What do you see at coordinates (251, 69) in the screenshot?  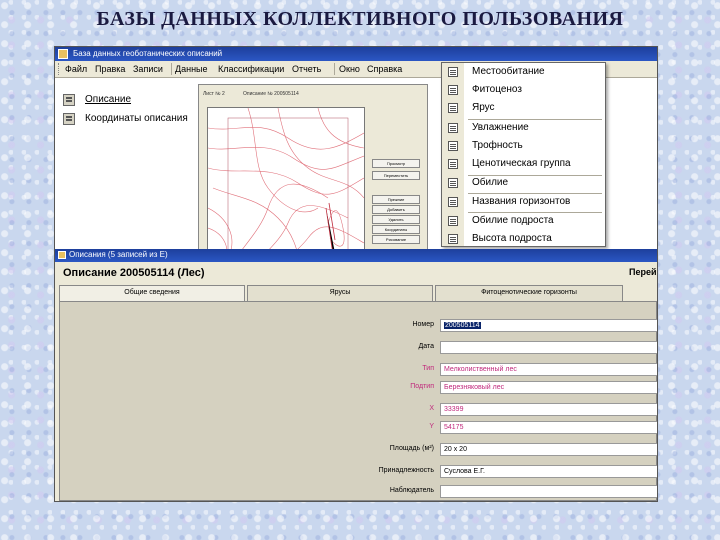 I see `menu-classifications: Классификации` at bounding box center [251, 69].